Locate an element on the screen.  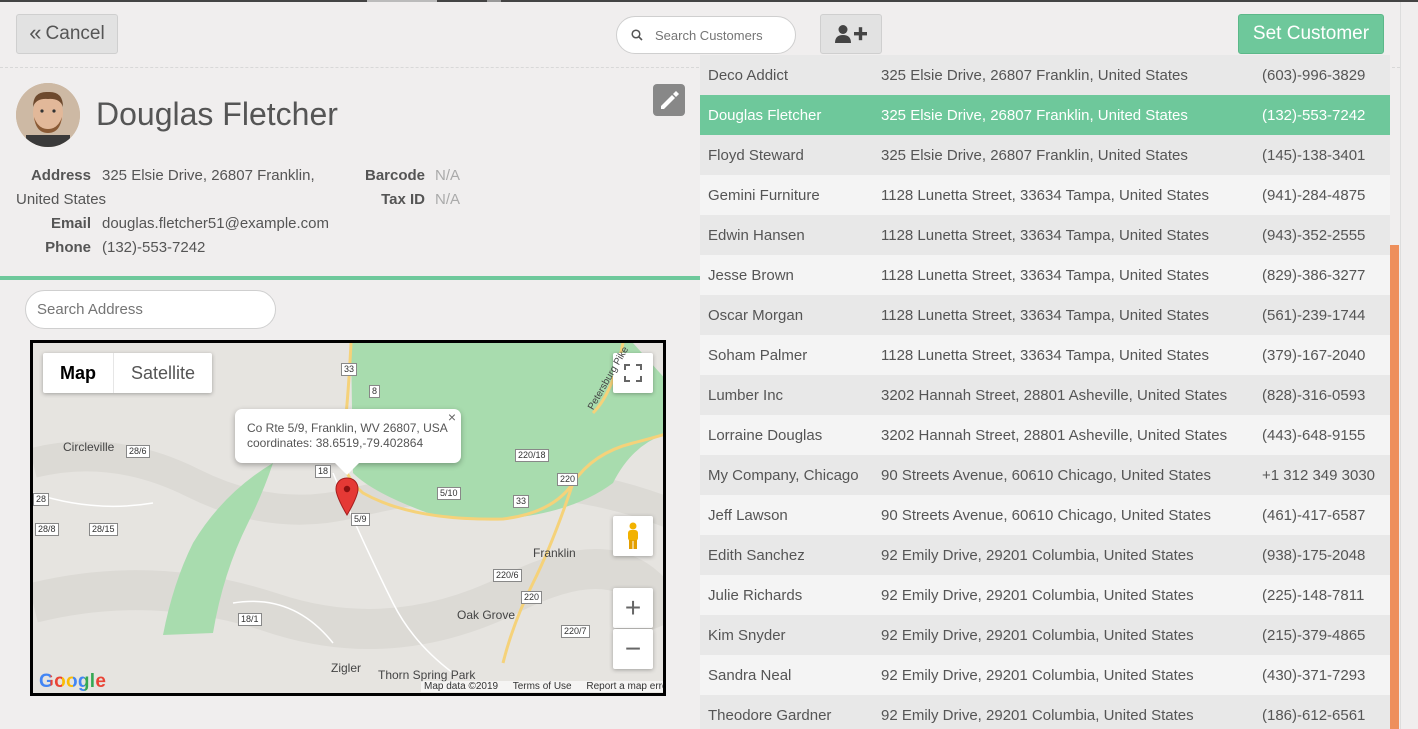
customer-phone: (430)-371-7293 is located at coordinates (1314, 675).